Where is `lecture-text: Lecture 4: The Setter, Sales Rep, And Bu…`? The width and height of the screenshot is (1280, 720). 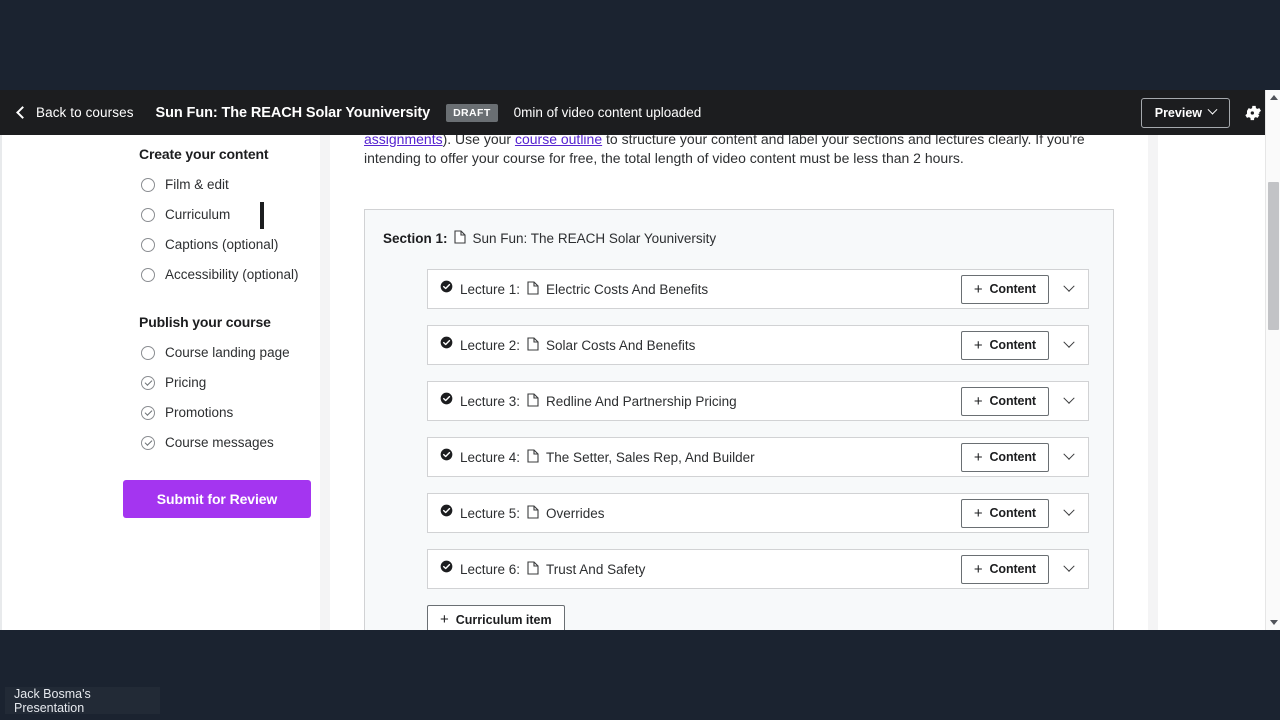
lecture-text: Lecture 4: The Setter, Sales Rep, And Bu… is located at coordinates (607, 457).